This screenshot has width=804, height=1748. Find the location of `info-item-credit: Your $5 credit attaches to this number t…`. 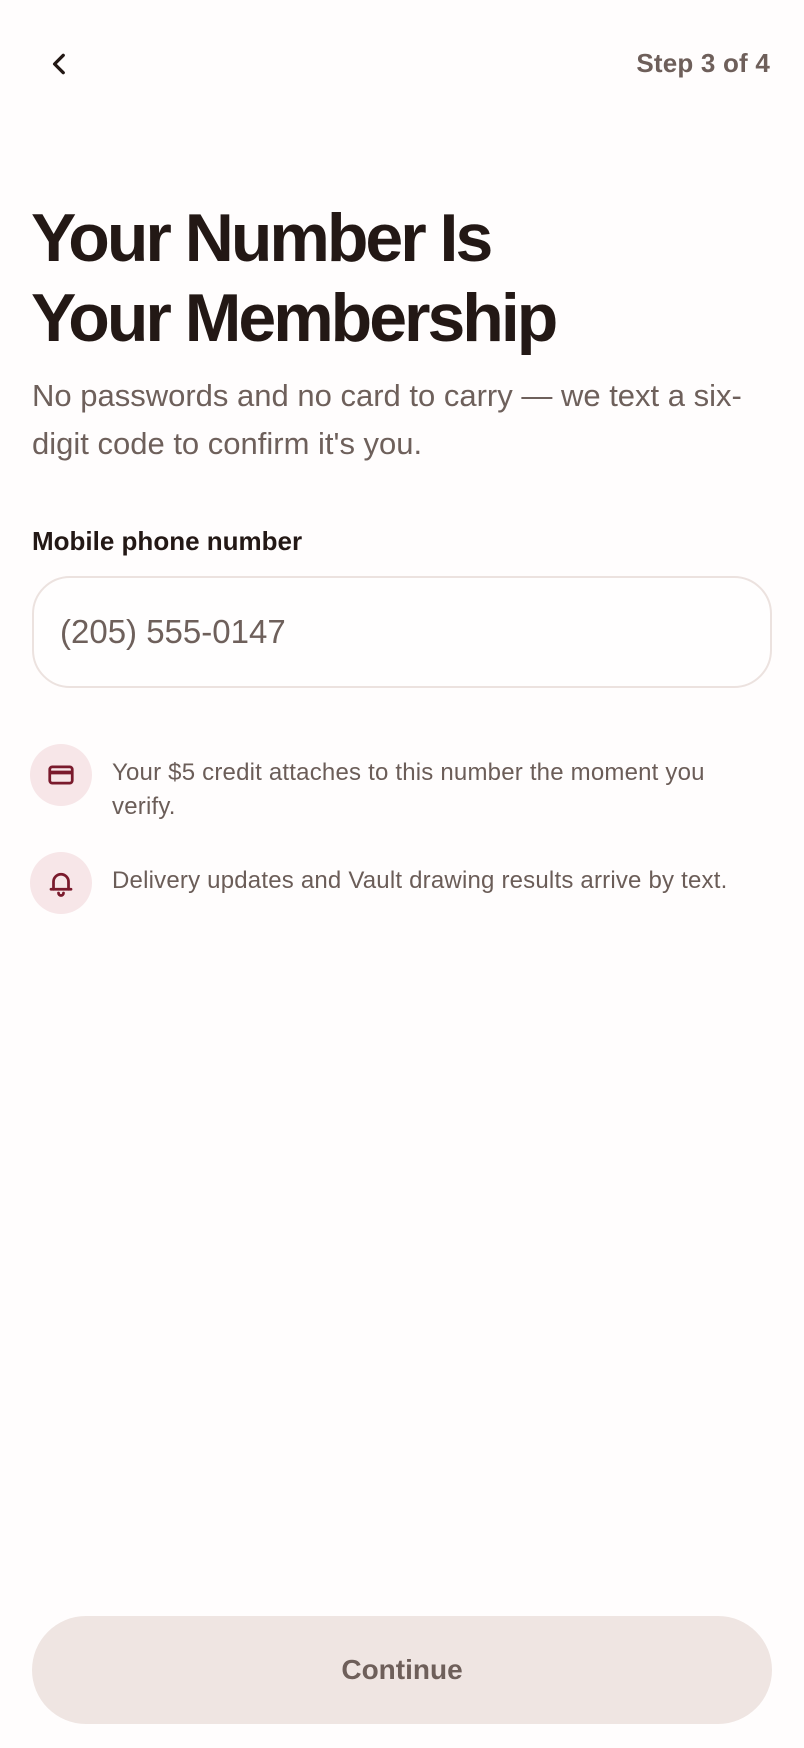

info-item-credit: Your $5 credit attaches to this number t… is located at coordinates (402, 784).